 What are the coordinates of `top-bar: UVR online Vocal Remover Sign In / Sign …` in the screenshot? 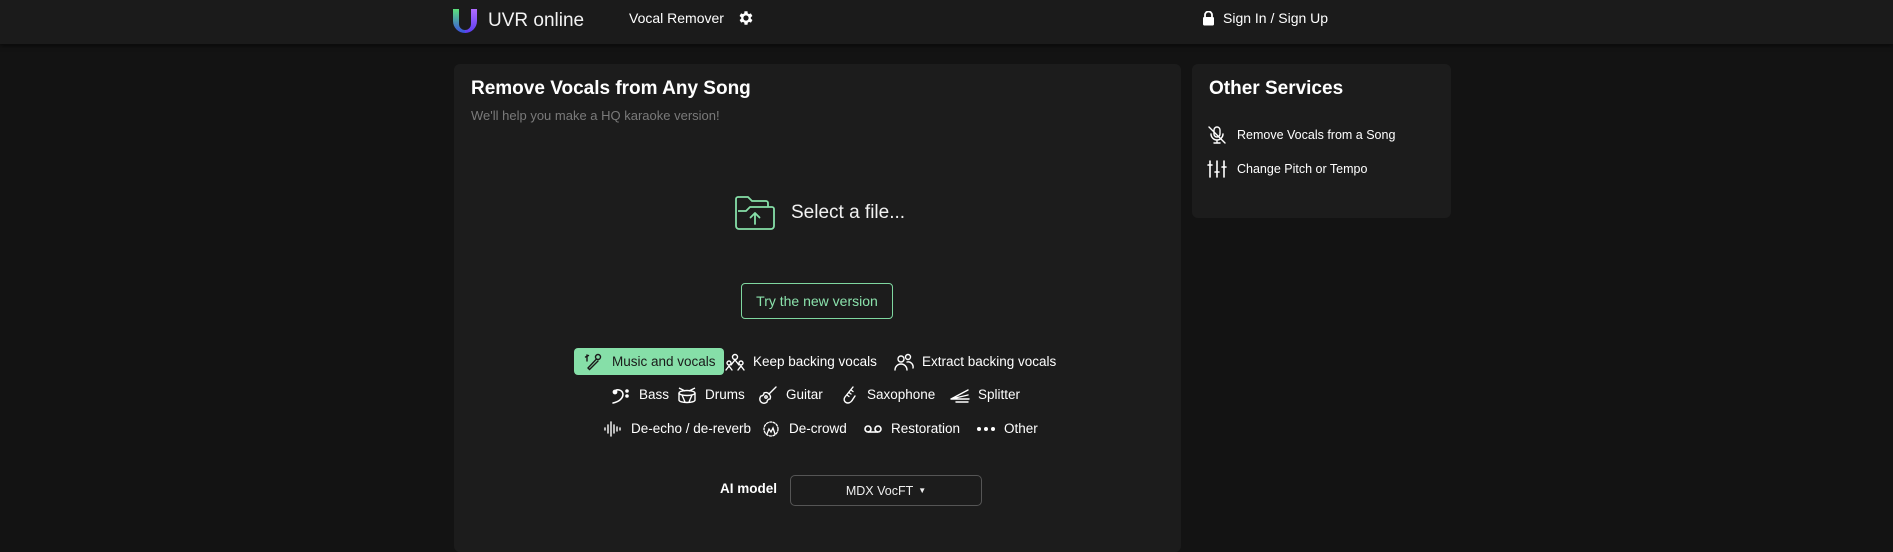 It's located at (946, 22).